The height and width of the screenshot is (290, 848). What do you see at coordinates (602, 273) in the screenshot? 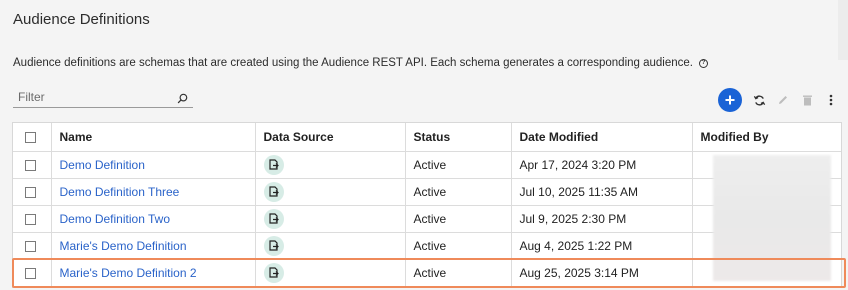
I see `date-modified-cell: Aug 25, 2025 3:14 PM` at bounding box center [602, 273].